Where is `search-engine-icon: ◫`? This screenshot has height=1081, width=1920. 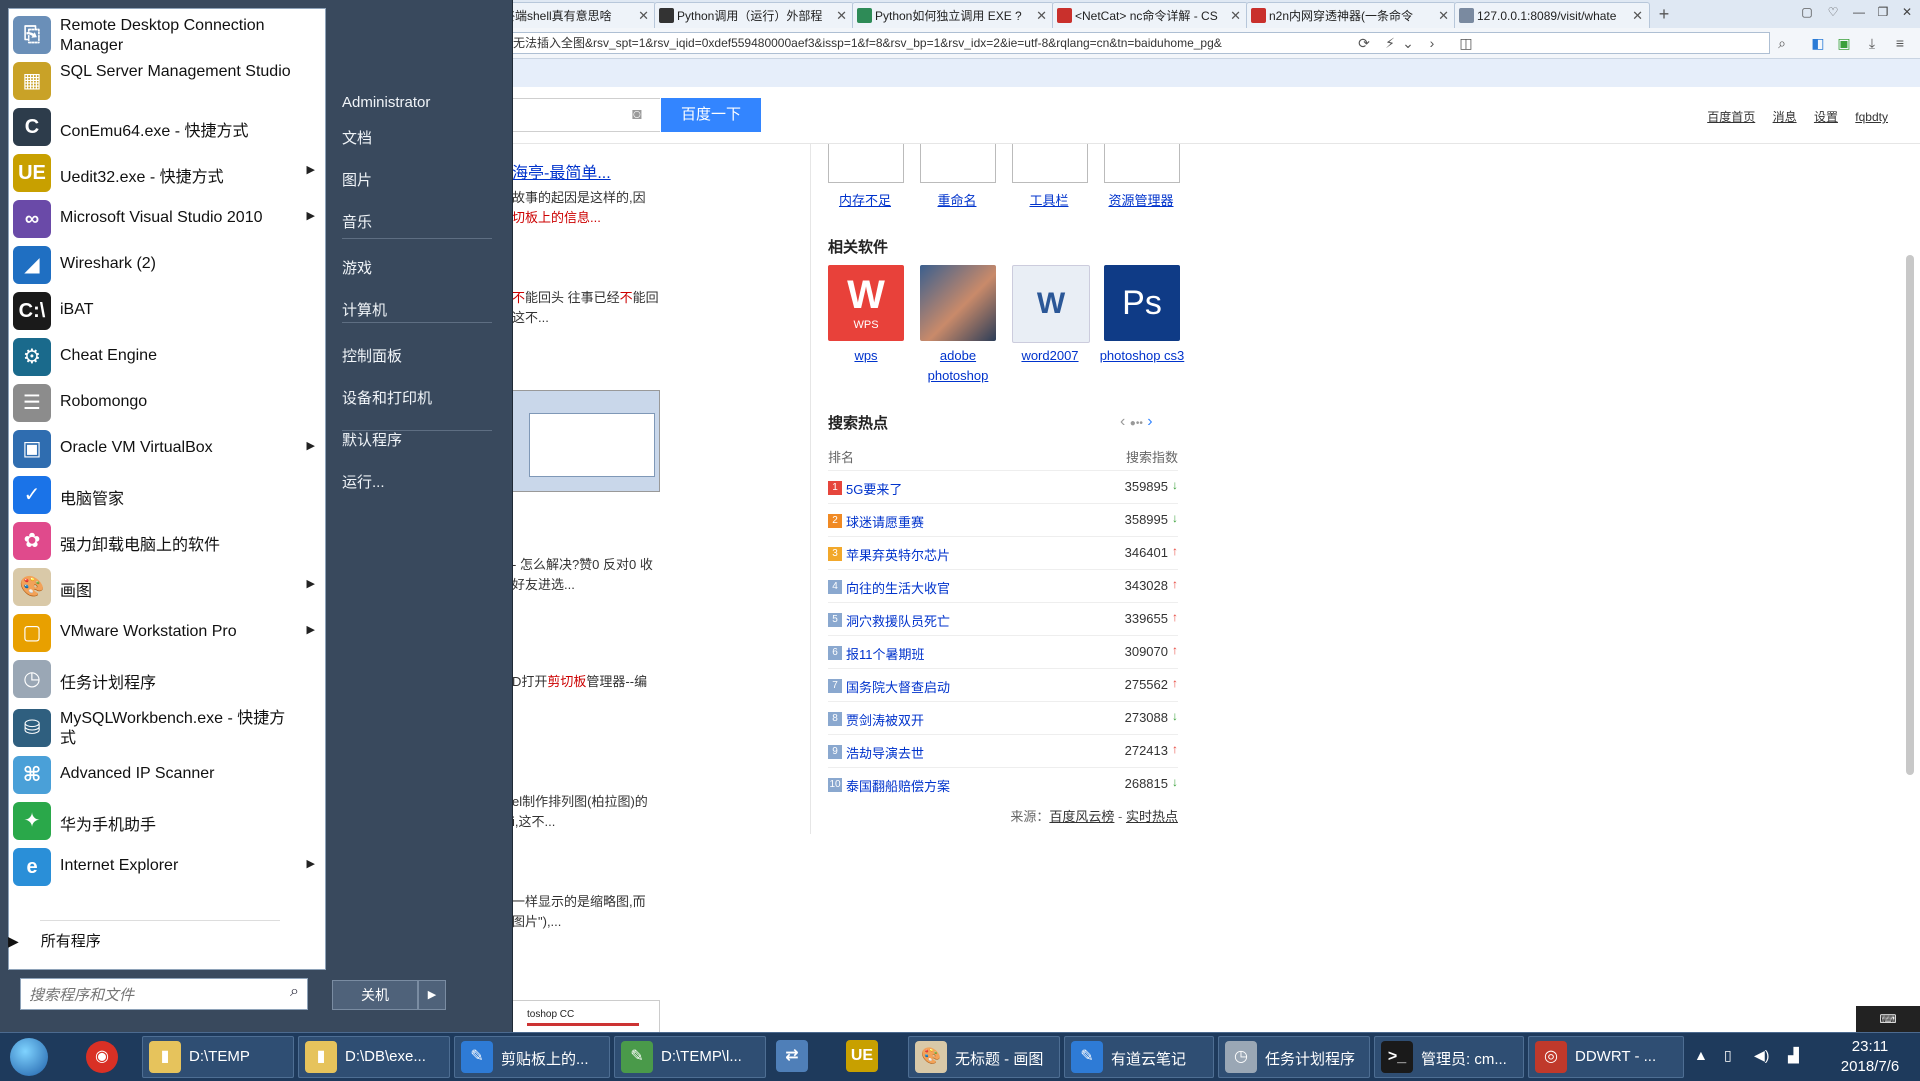 search-engine-icon: ◫ is located at coordinates (1466, 43).